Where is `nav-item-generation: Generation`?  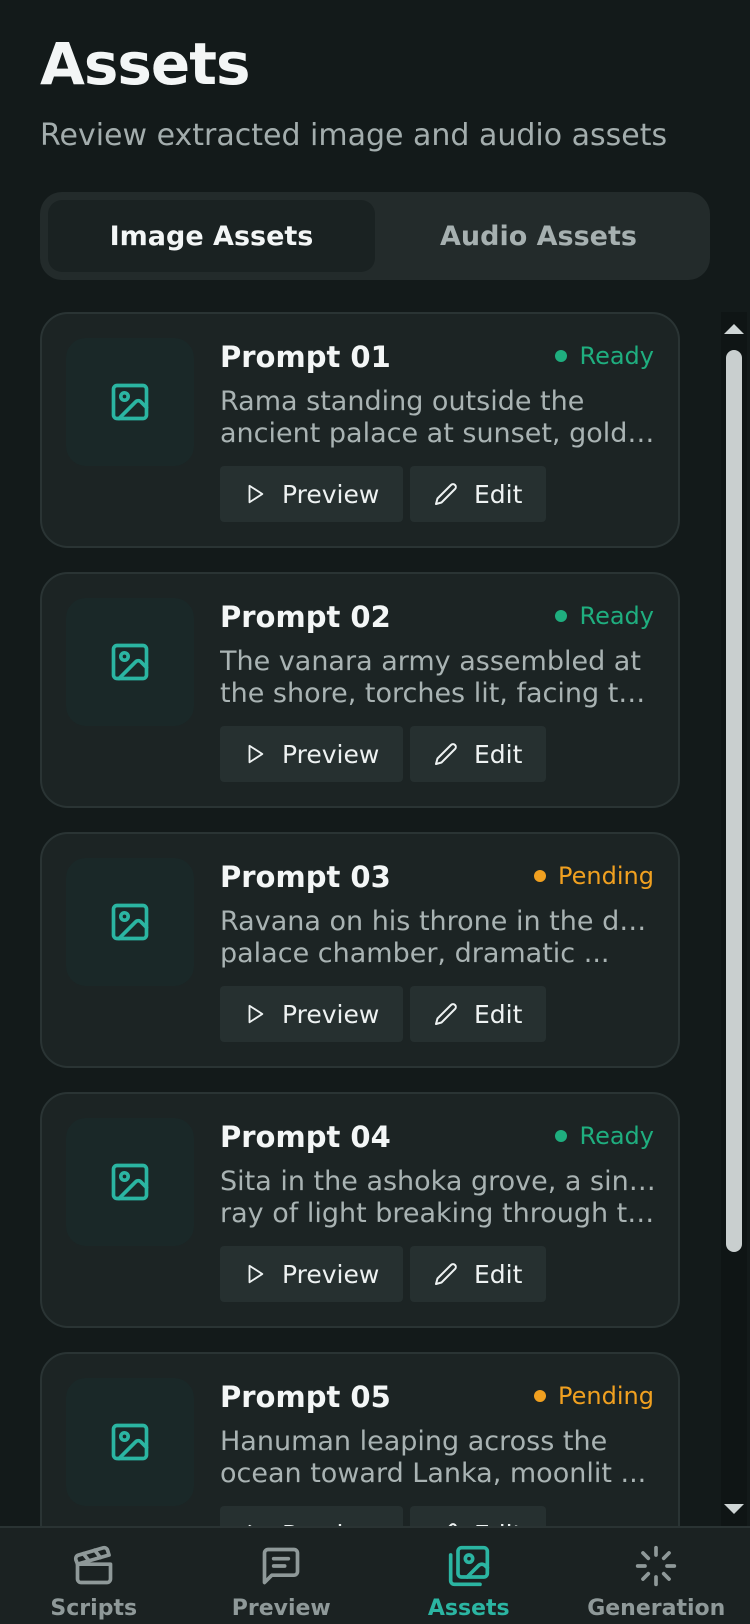 nav-item-generation: Generation is located at coordinates (656, 1576).